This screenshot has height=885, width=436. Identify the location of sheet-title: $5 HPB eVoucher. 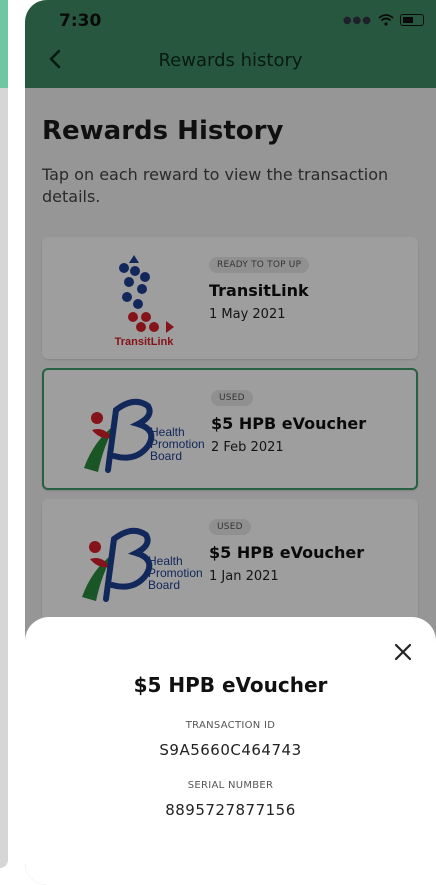
(230, 685).